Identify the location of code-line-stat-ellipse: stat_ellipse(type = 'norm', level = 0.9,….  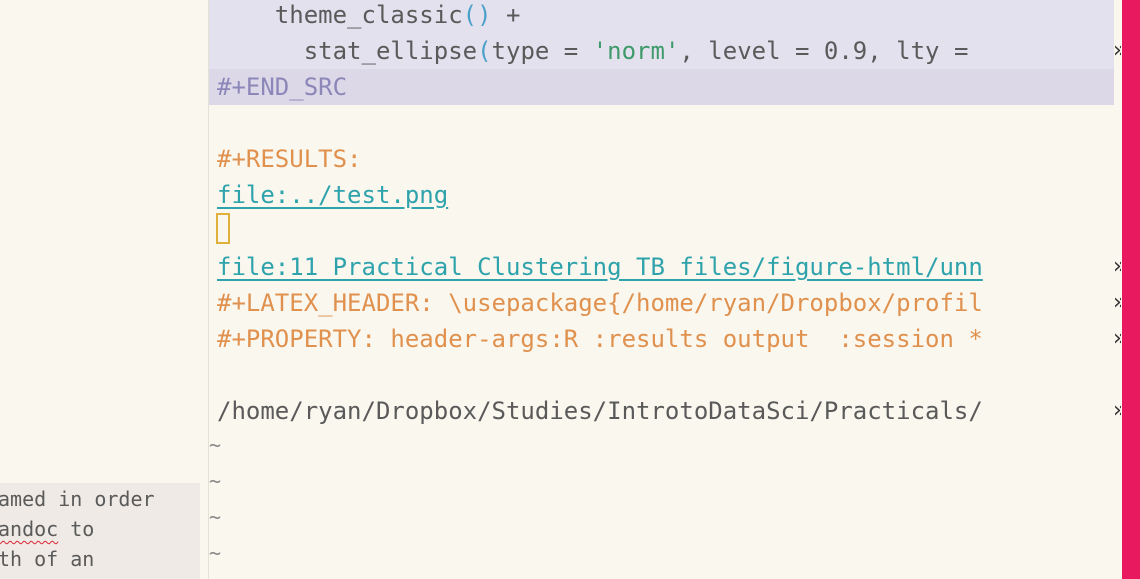
(661, 51).